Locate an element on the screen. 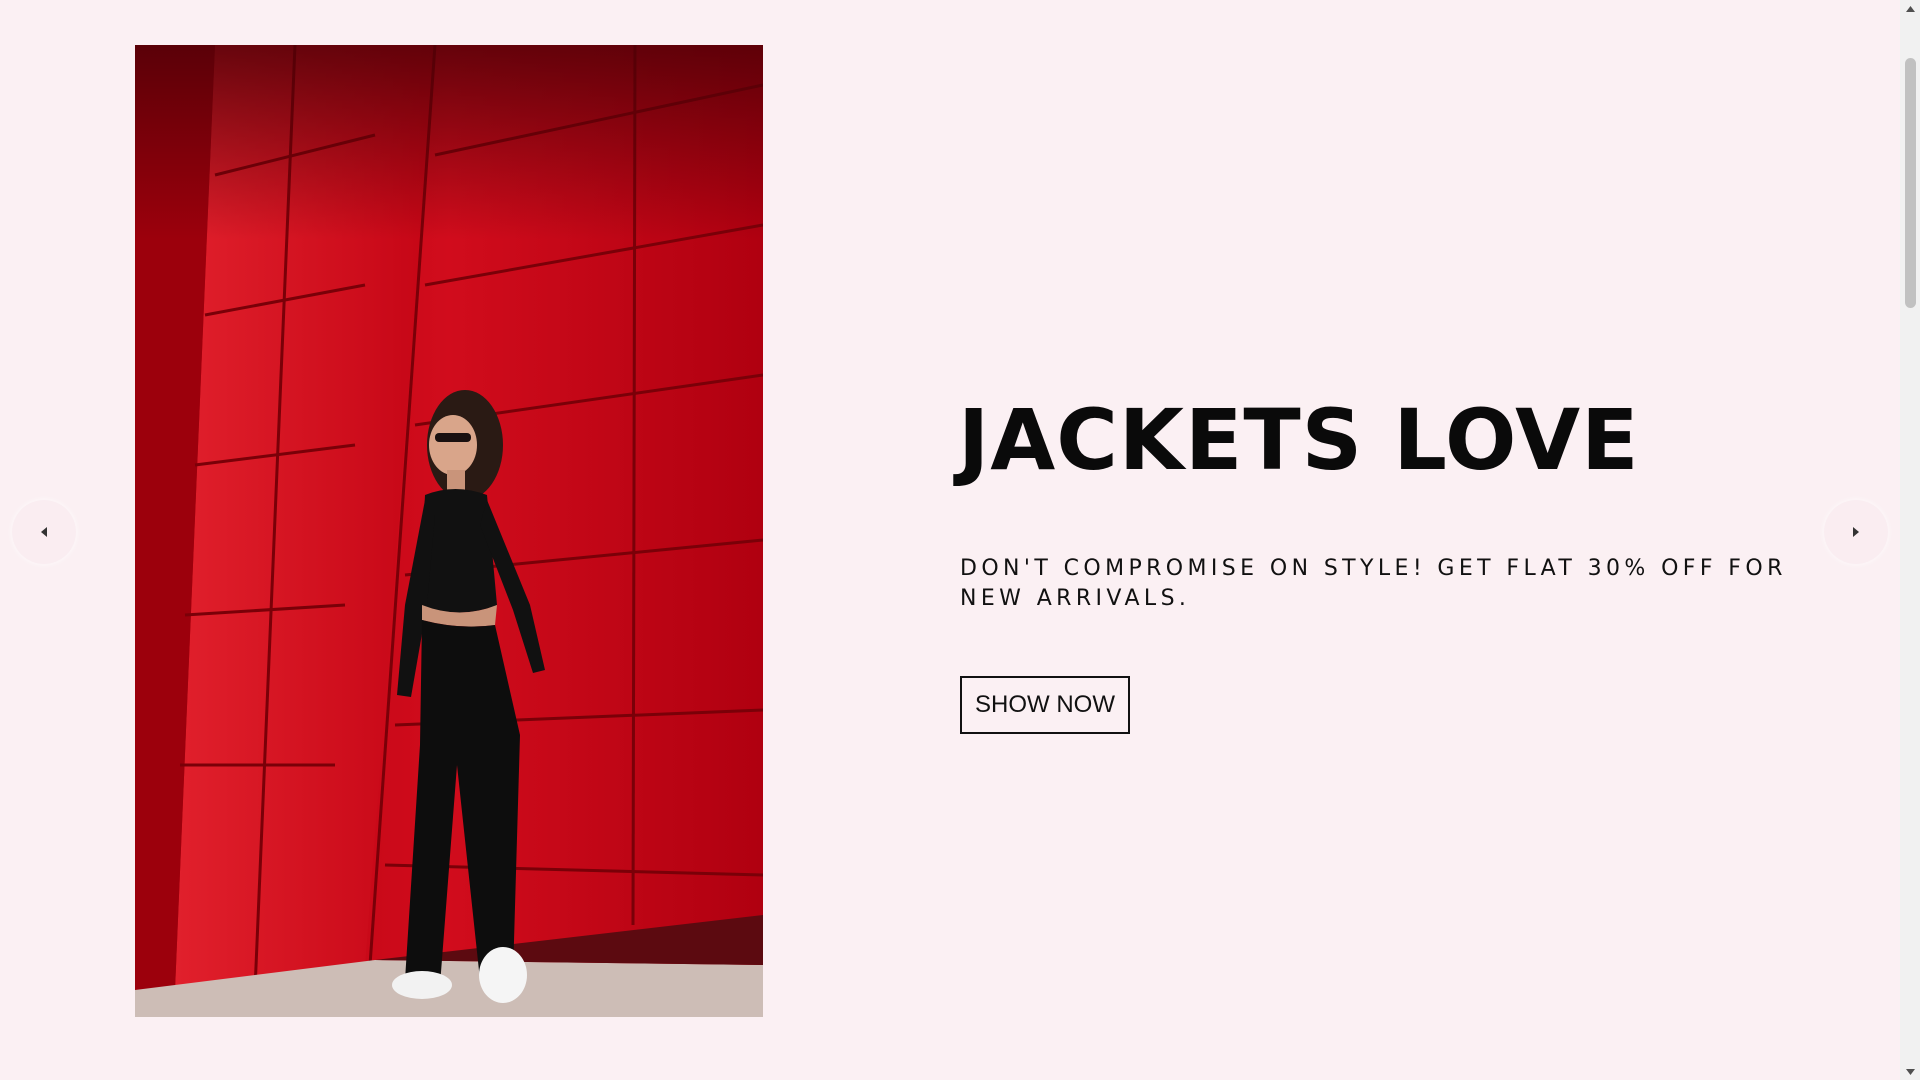 Image resolution: width=1920 pixels, height=1080 pixels. carousel-next-button is located at coordinates (1856, 532).